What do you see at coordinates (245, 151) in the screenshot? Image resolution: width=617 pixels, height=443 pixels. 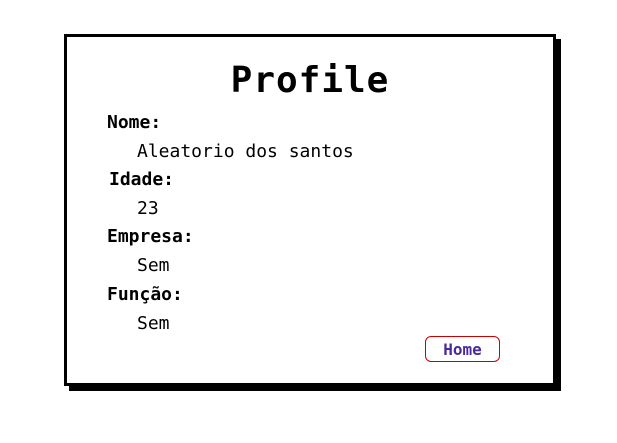 I see `name-value: Aleatorio dos santos` at bounding box center [245, 151].